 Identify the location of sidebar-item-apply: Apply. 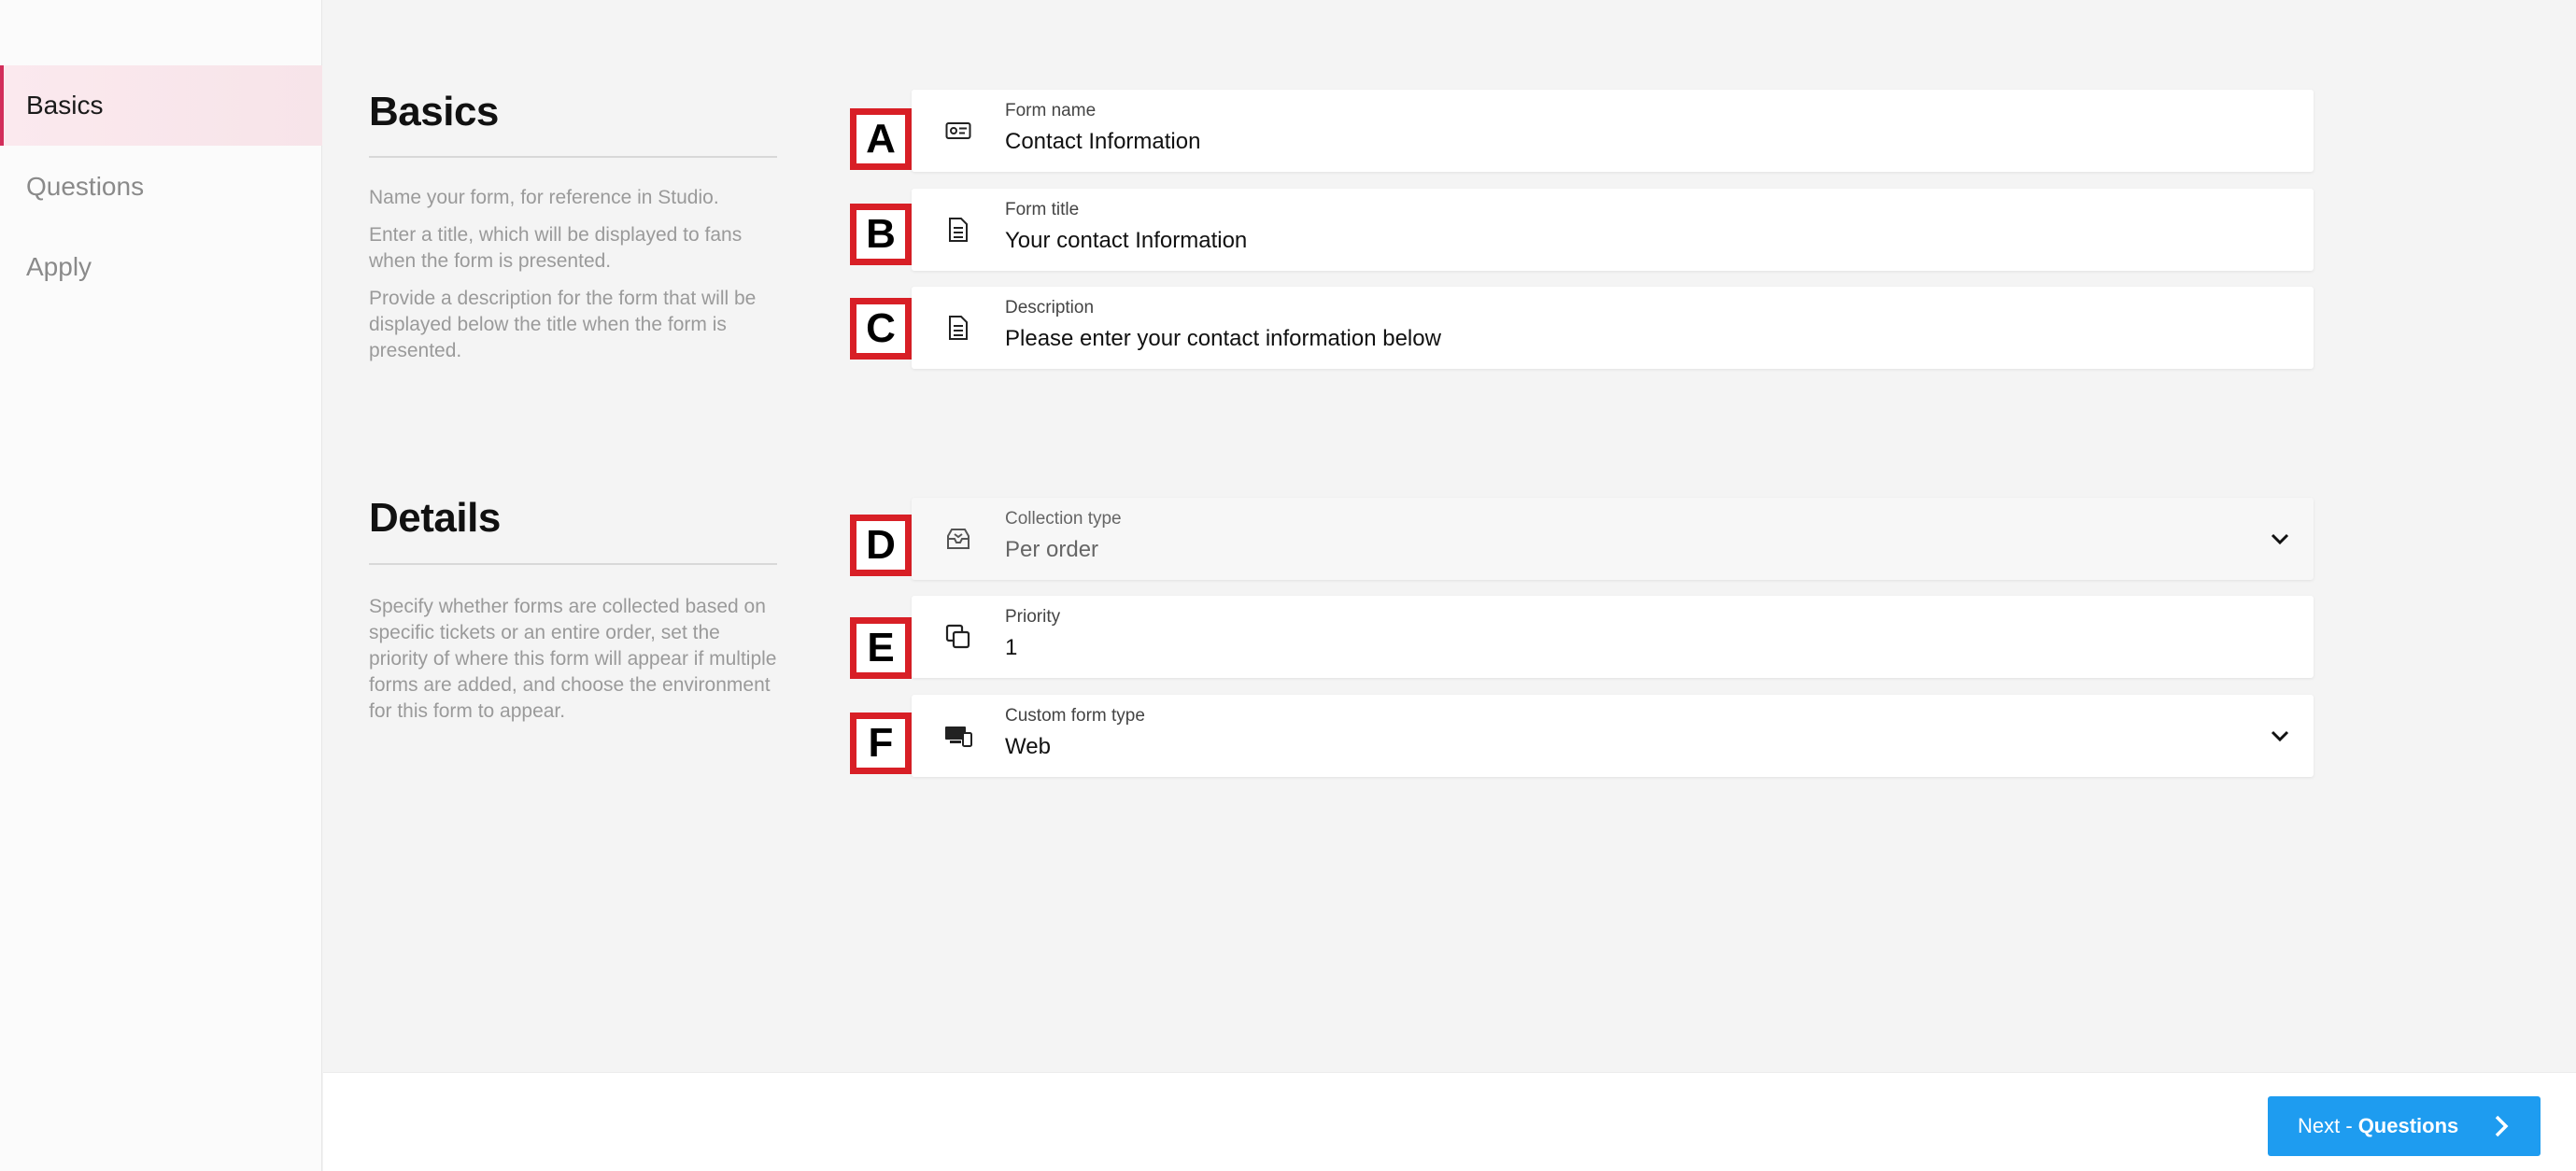
(161, 267).